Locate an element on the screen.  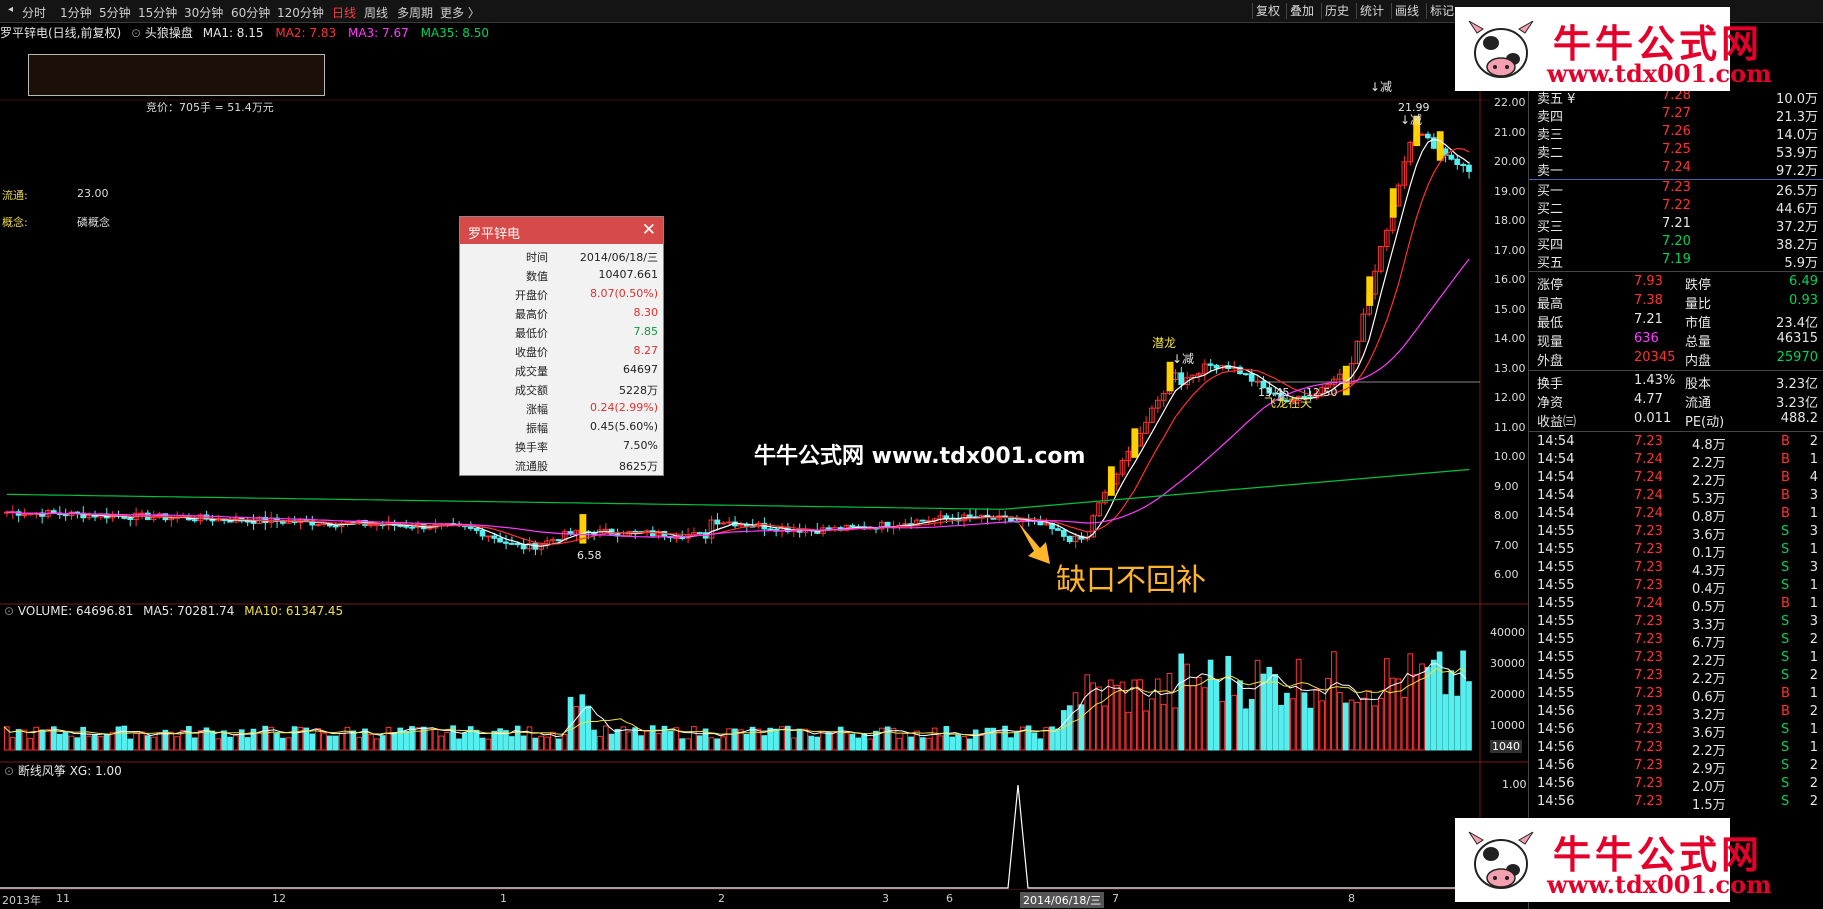
tick-row: 14:55 7.23 2.2万 S 2 is located at coordinates (1676, 677).